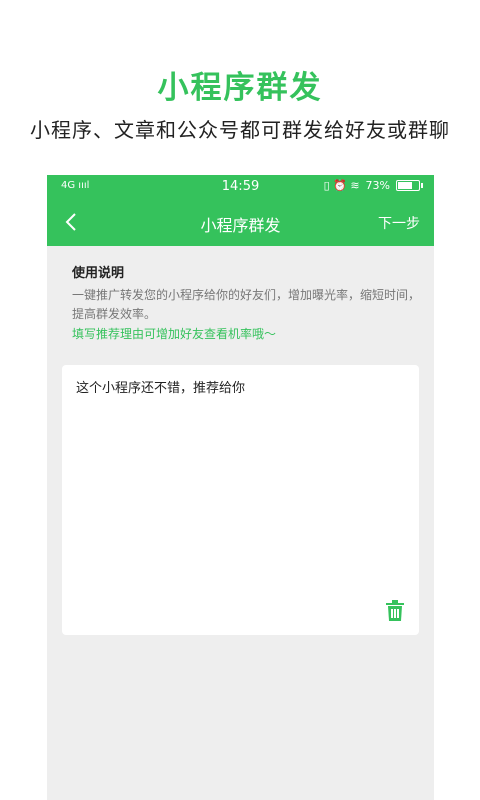  Describe the element at coordinates (246, 304) in the screenshot. I see `instructions-body: 一键推广转发您的小程序给你的好友们，增加曝光率，缩短时间，提高群发效率。` at that location.